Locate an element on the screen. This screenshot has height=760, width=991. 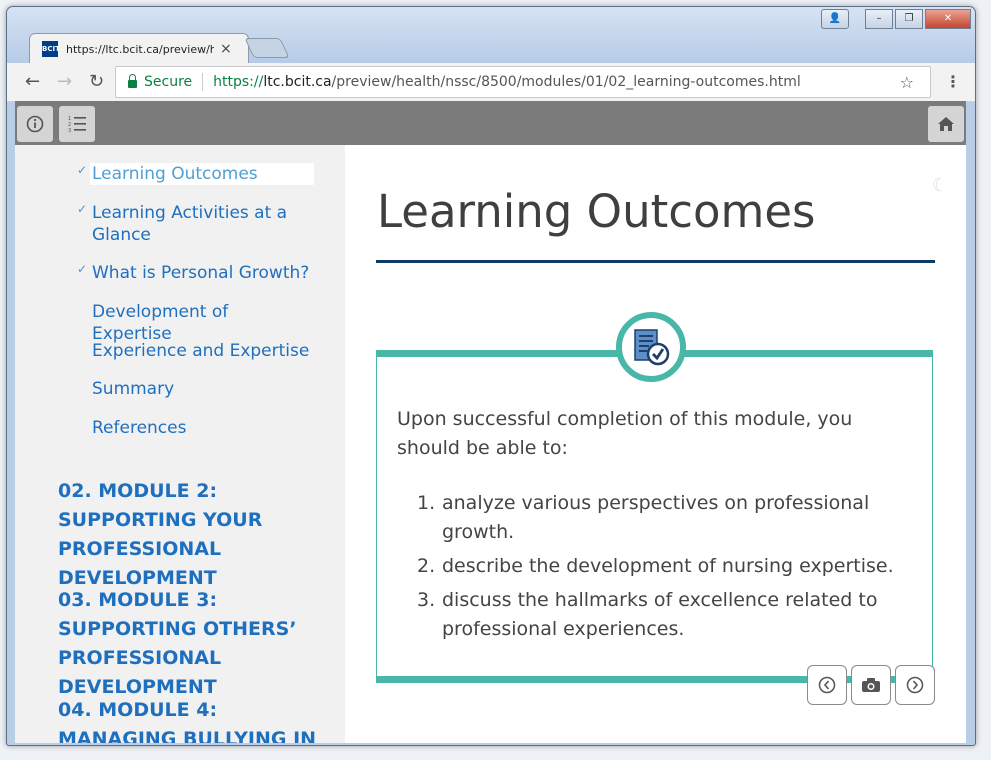
forward-arrow-icon: → is located at coordinates (64, 81).